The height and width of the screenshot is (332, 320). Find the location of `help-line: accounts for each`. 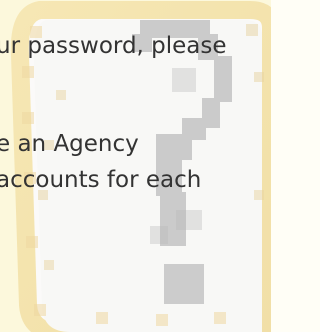

help-line: accounts for each is located at coordinates (101, 180).